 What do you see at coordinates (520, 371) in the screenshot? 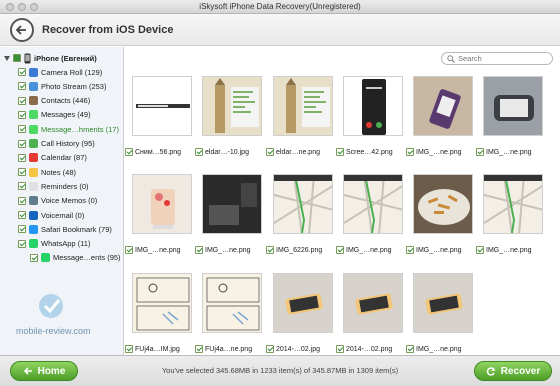
I see `recover-button-label: Recover` at bounding box center [520, 371].